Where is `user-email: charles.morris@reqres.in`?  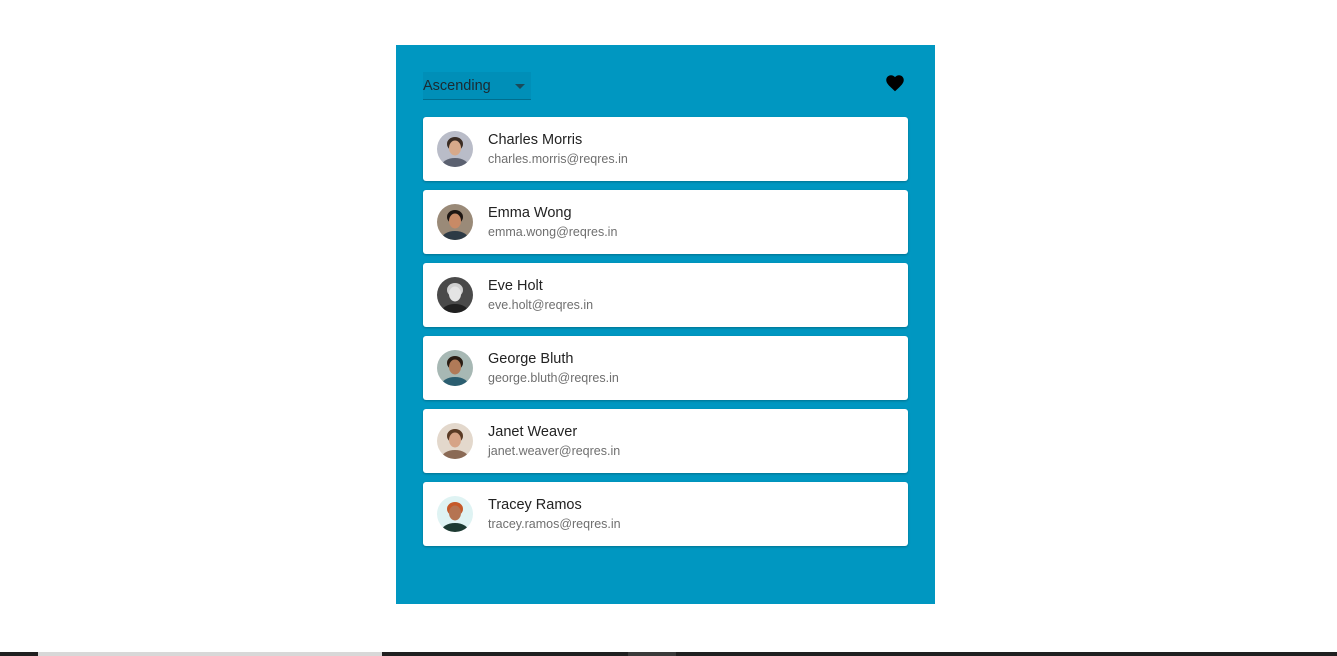
user-email: charles.morris@reqres.in is located at coordinates (558, 159).